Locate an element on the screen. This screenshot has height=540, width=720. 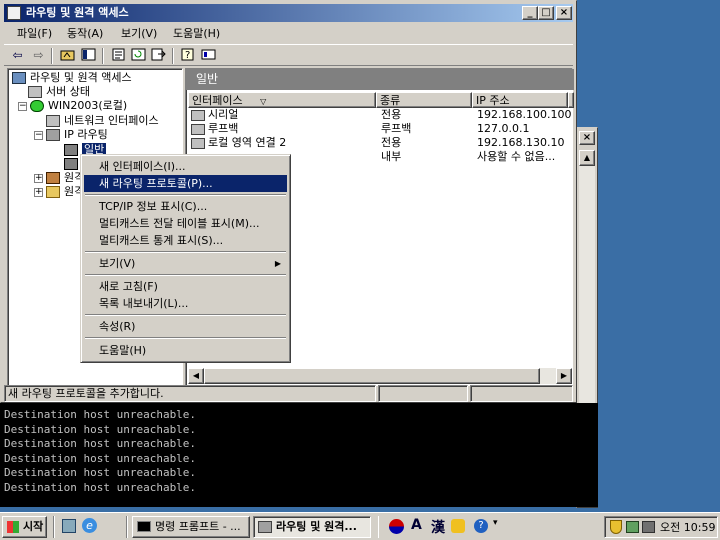
ime-pad-icon is located at coordinates (458, 526).